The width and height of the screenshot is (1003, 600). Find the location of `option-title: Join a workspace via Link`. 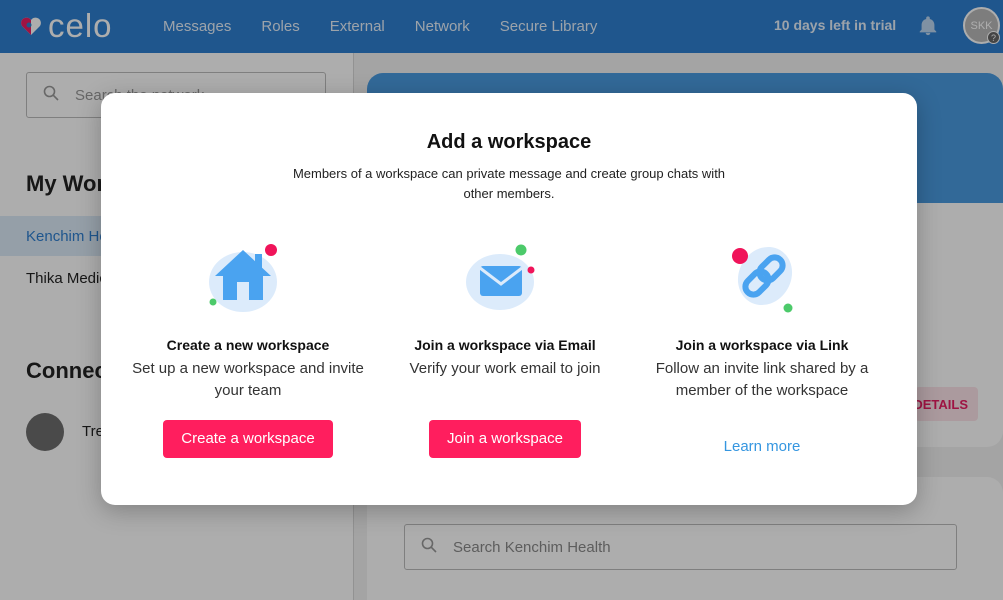

option-title: Join a workspace via Link is located at coordinates (762, 345).